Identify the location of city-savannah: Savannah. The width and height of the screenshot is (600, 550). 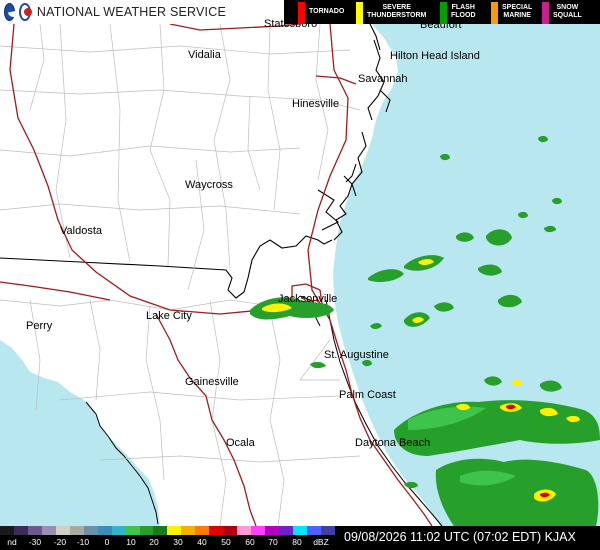
(383, 79).